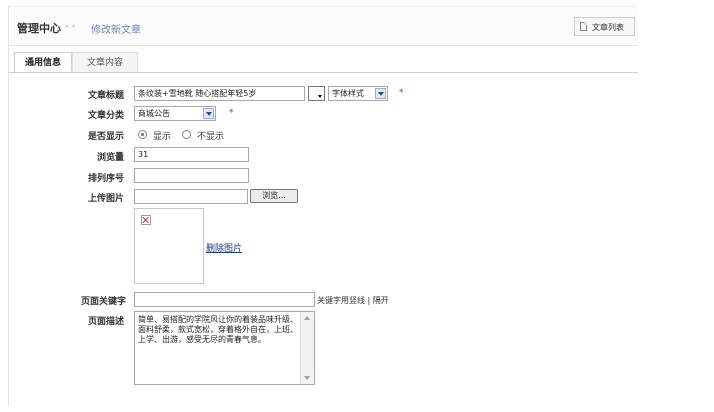 This screenshot has width=714, height=412. I want to click on tab-bar: 通用信息 文章内容, so click(323, 62).